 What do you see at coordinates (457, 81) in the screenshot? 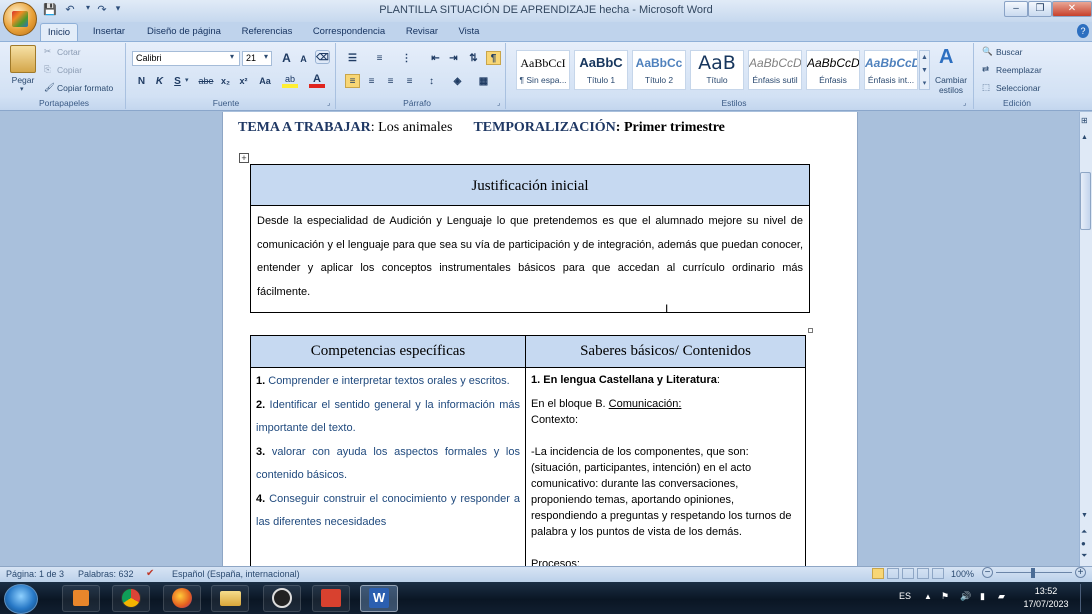
I see `shading-icon: ◈` at bounding box center [457, 81].